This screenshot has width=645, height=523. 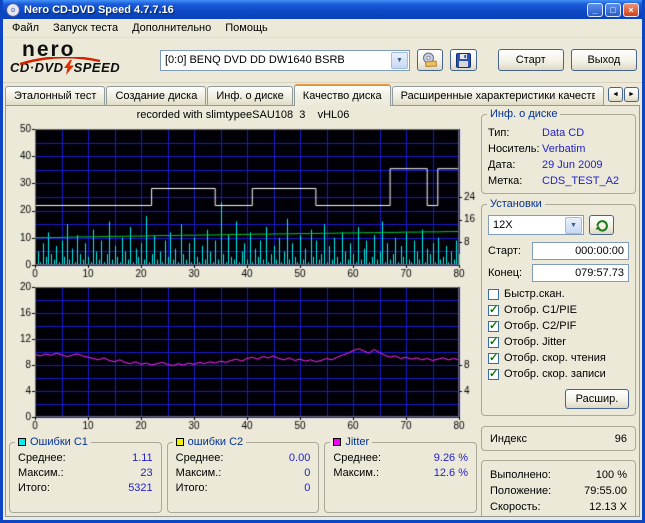 I want to click on tab-disc-info-label: Инф. о диске, so click(x=250, y=96).